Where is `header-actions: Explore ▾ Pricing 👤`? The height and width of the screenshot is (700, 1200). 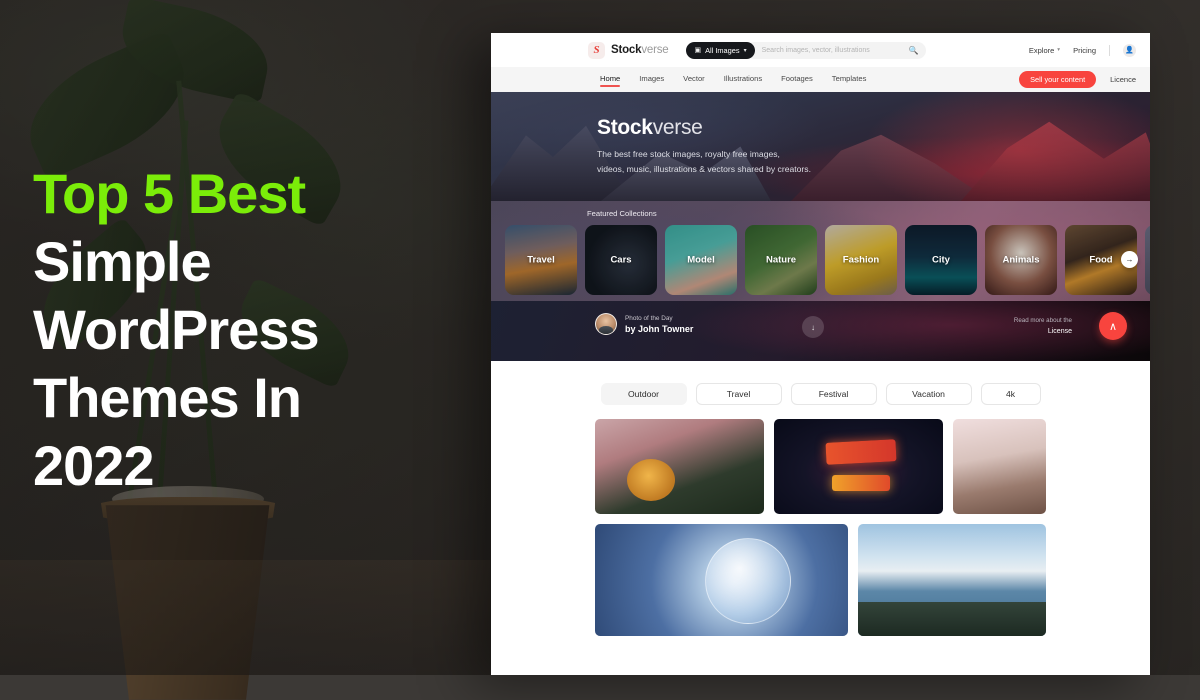
header-actions: Explore ▾ Pricing 👤 is located at coordinates (1082, 50).